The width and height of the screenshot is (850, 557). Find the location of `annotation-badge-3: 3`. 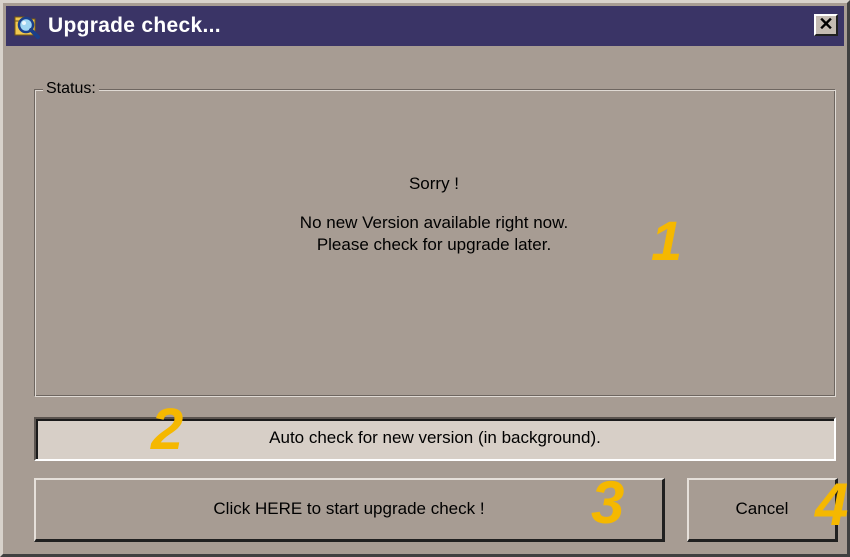

annotation-badge-3: 3 is located at coordinates (608, 502).